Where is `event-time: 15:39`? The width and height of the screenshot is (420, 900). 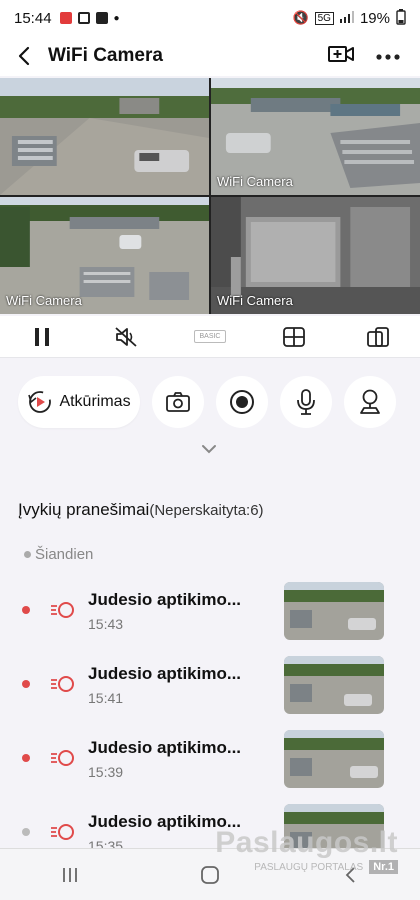
event-time: 15:39 is located at coordinates (106, 772).